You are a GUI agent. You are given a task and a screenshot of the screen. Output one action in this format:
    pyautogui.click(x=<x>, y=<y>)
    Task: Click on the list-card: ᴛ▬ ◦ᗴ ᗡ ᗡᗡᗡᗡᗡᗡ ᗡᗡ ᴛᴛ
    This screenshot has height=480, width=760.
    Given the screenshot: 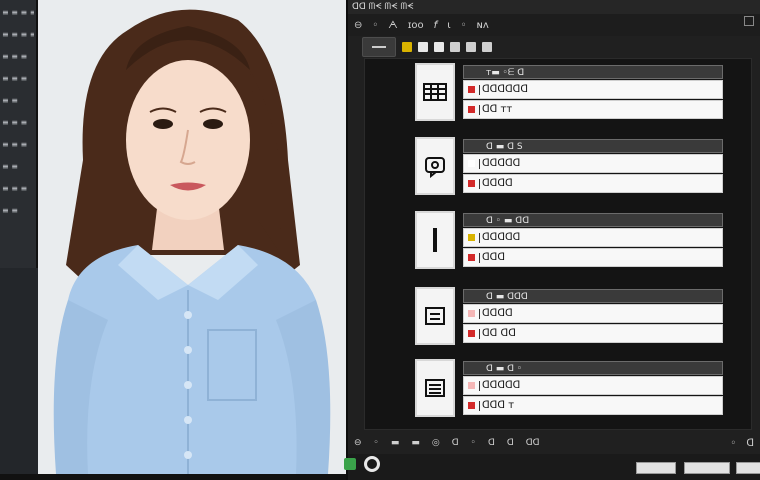 What is the action you would take?
    pyautogui.click(x=559, y=94)
    